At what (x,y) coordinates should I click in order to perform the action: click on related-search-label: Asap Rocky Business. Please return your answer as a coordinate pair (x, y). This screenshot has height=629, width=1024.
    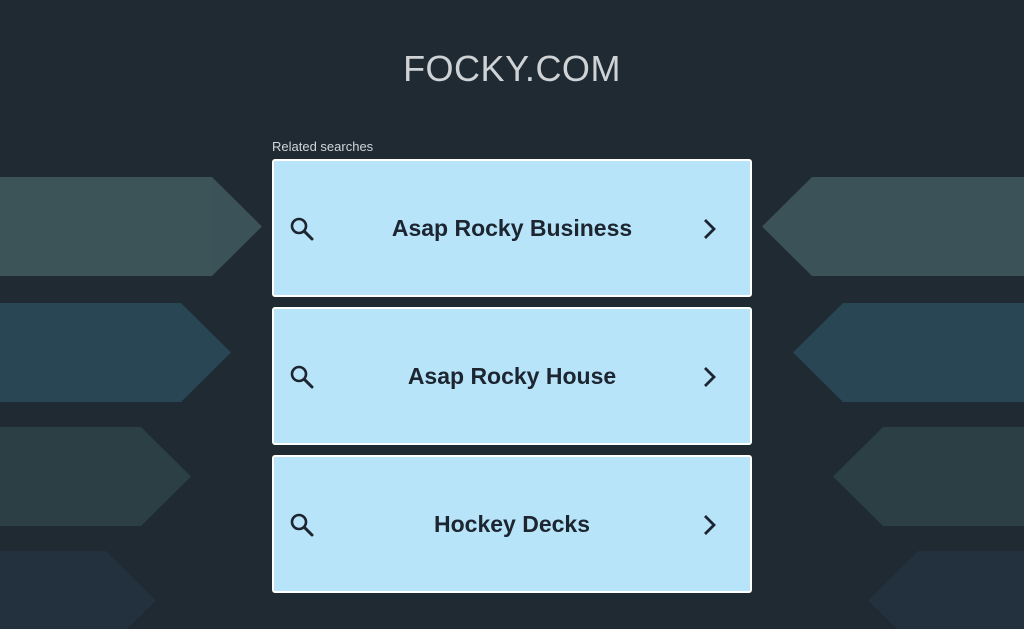
    Looking at the image, I should click on (512, 228).